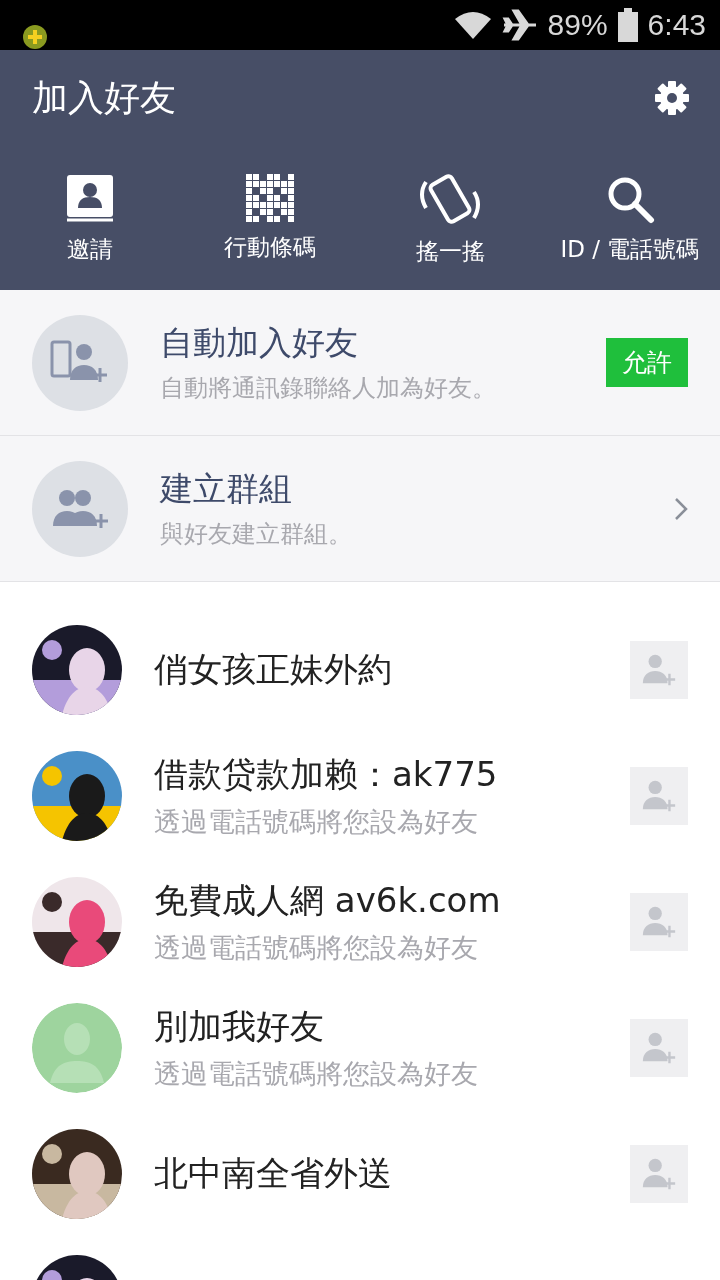 The height and width of the screenshot is (1280, 720). What do you see at coordinates (577, 25) in the screenshot?
I see `battery-percent: 89%` at bounding box center [577, 25].